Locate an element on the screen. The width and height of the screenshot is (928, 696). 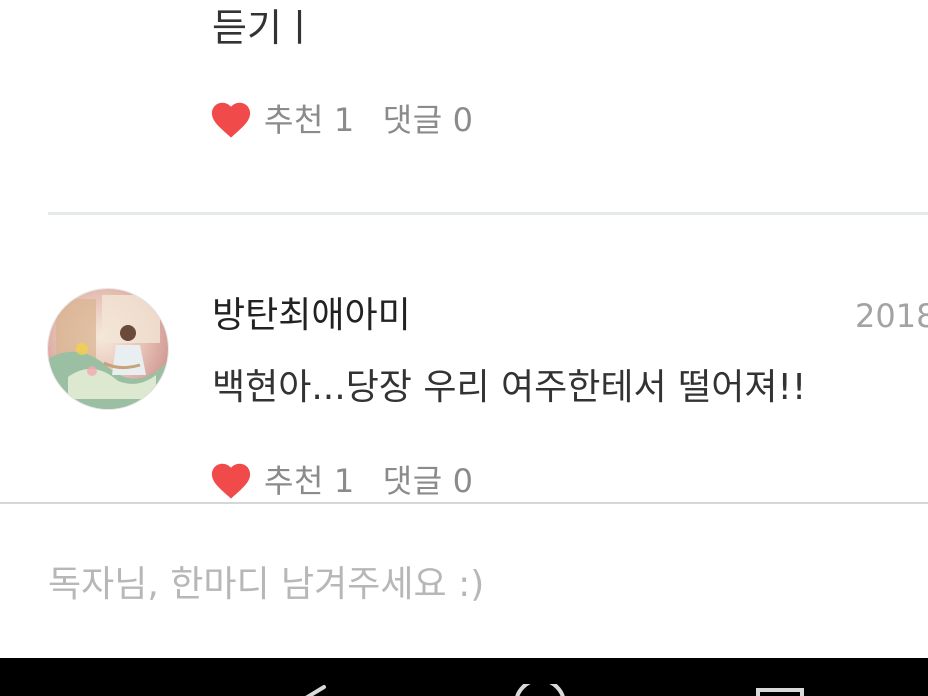
comment-date: 2018 is located at coordinates (891, 316).